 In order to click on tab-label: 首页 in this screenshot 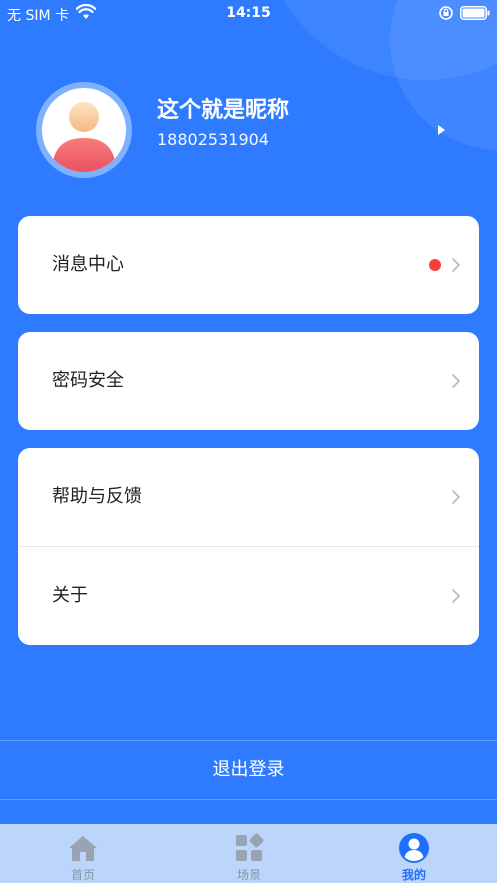, I will do `click(82, 875)`.